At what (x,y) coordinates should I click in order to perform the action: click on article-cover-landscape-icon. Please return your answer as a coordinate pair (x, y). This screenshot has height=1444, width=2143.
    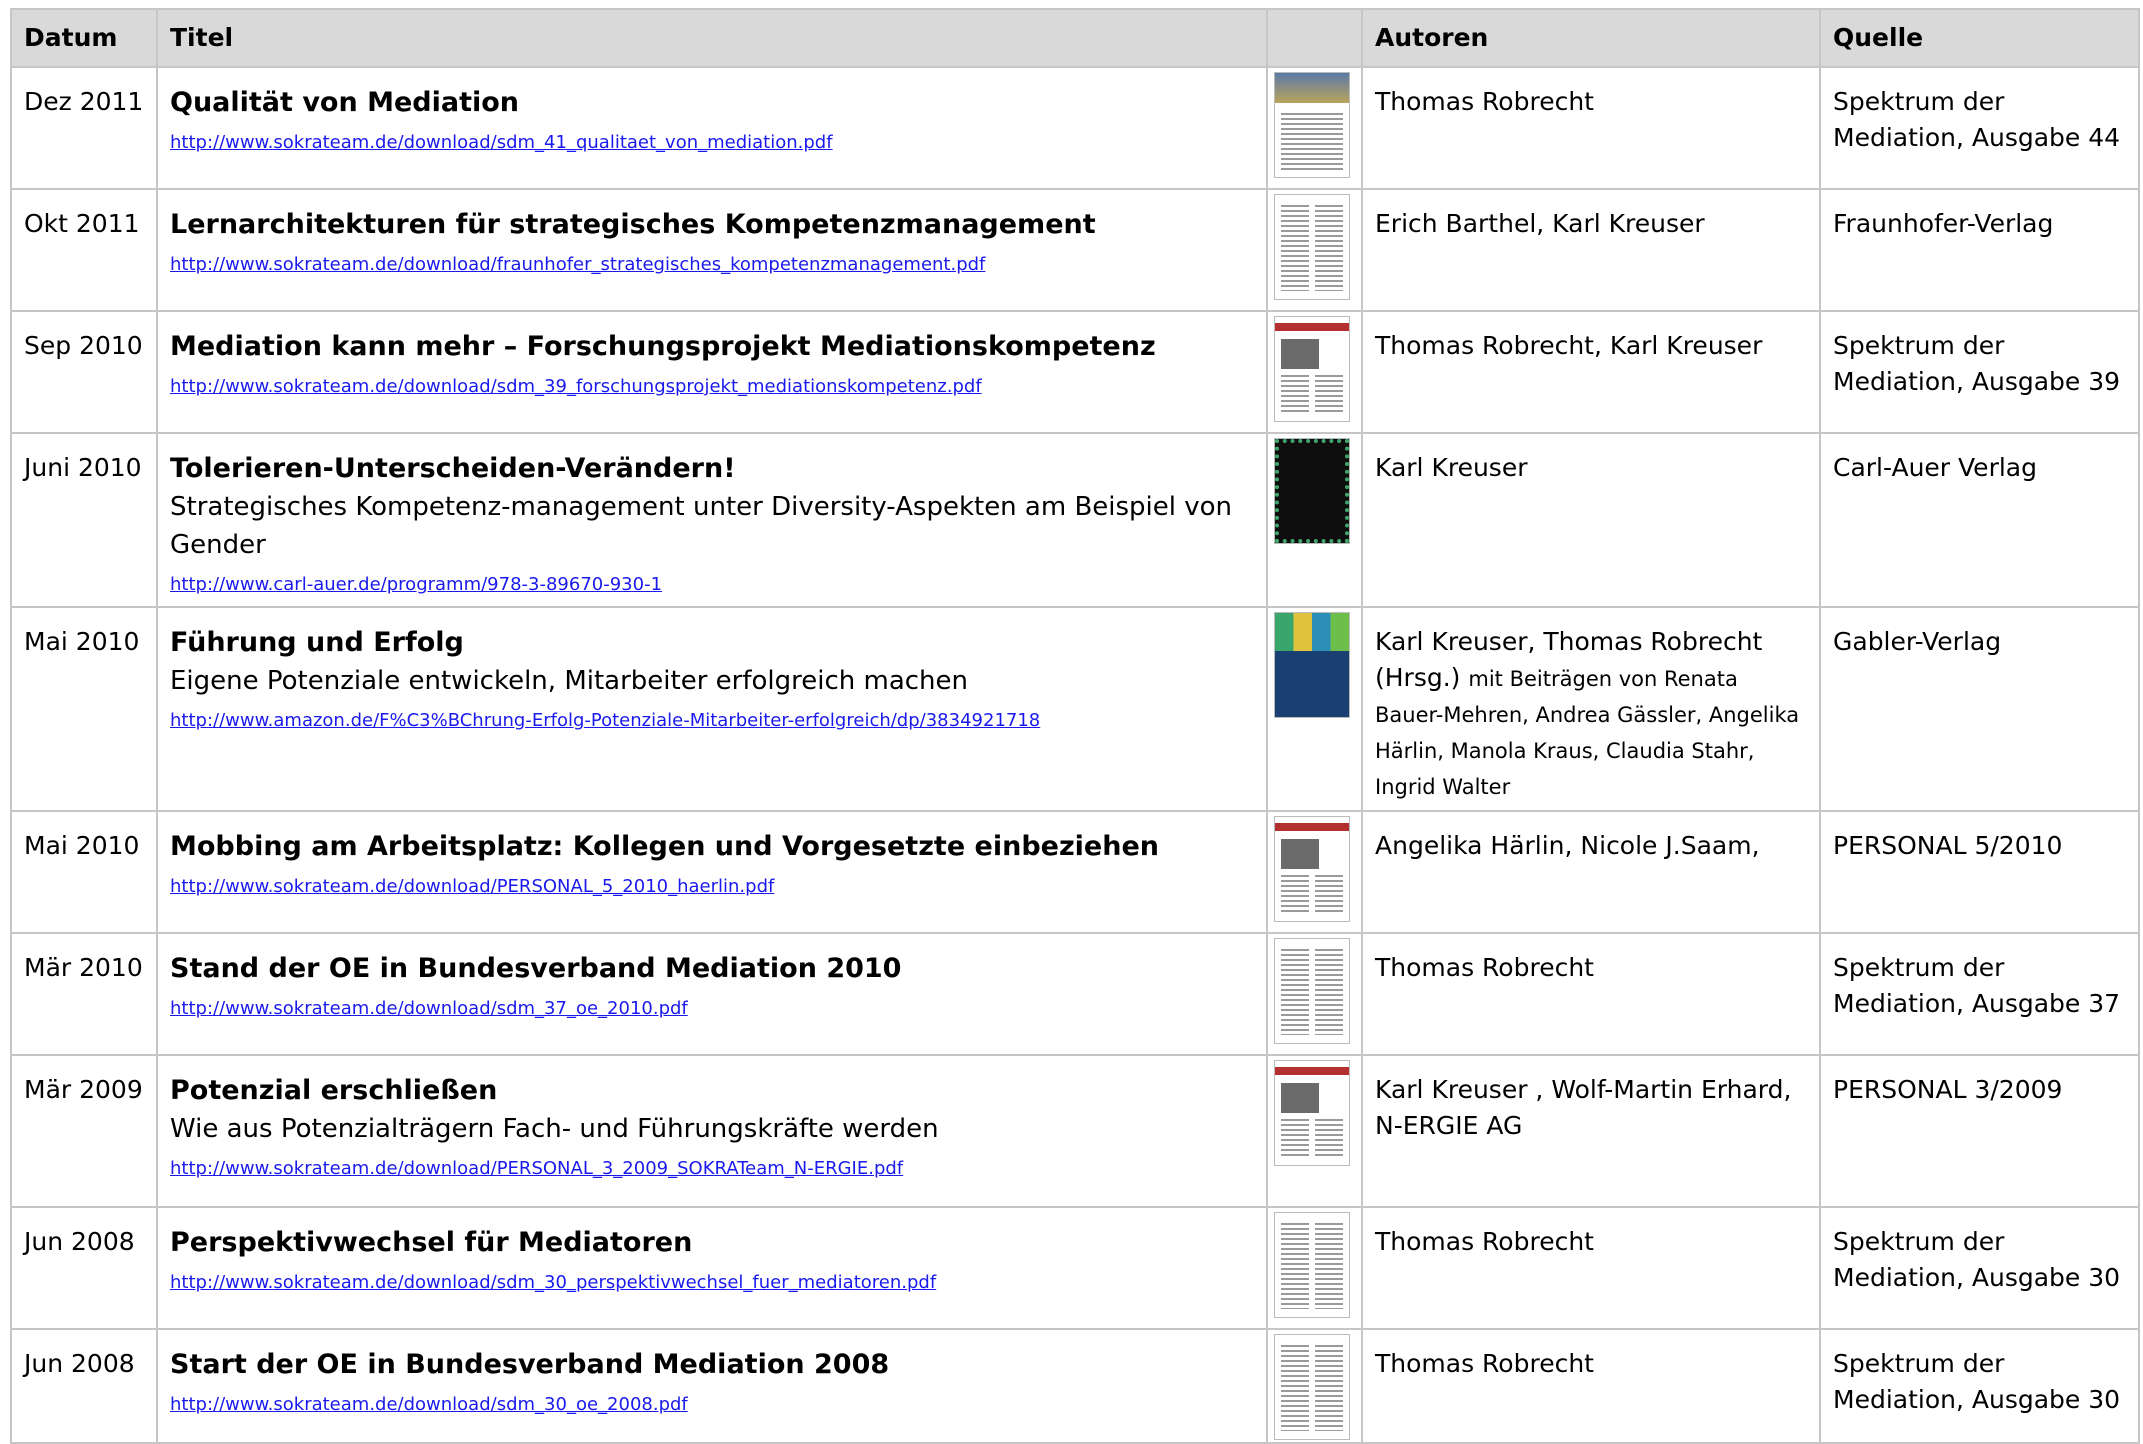
    Looking at the image, I should click on (1312, 125).